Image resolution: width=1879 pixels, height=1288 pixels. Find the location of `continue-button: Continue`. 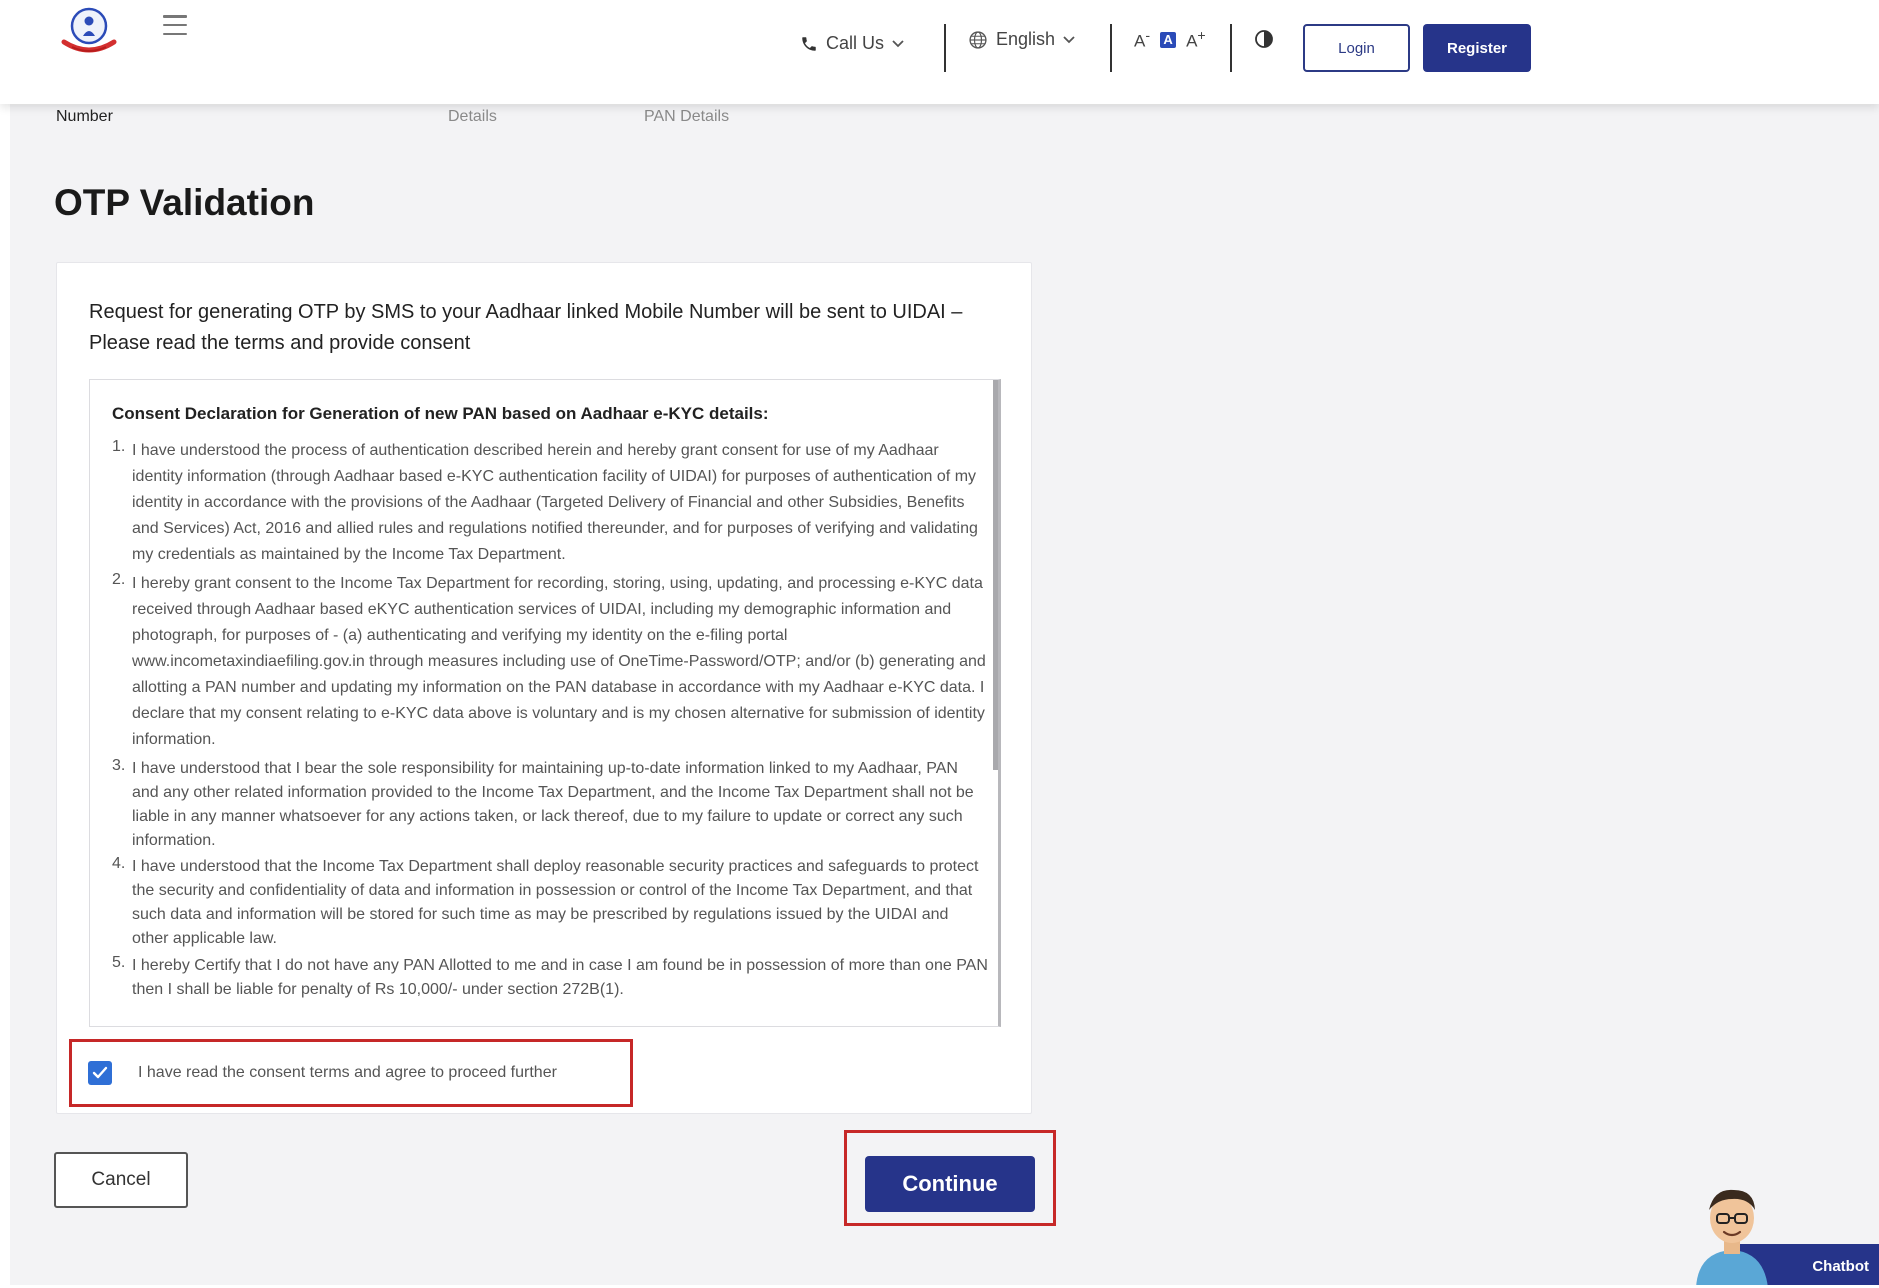

continue-button: Continue is located at coordinates (950, 1184).